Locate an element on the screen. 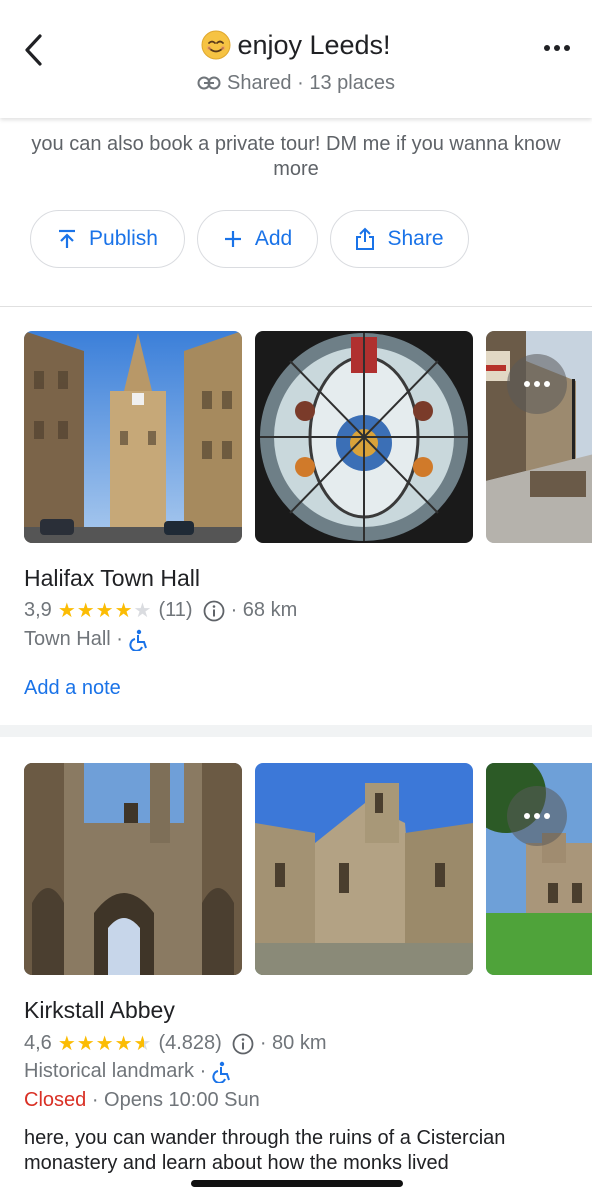 The height and width of the screenshot is (1200, 592). add-a-note-link: Add a note is located at coordinates (72, 688).